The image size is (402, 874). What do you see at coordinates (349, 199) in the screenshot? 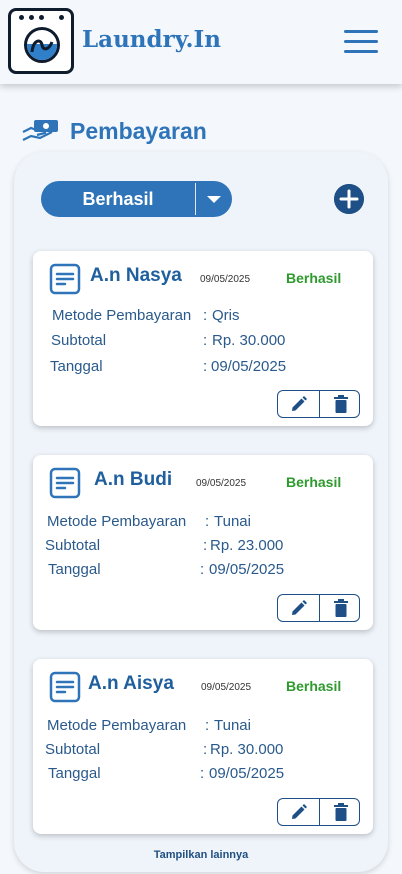
I see `plus-icon` at bounding box center [349, 199].